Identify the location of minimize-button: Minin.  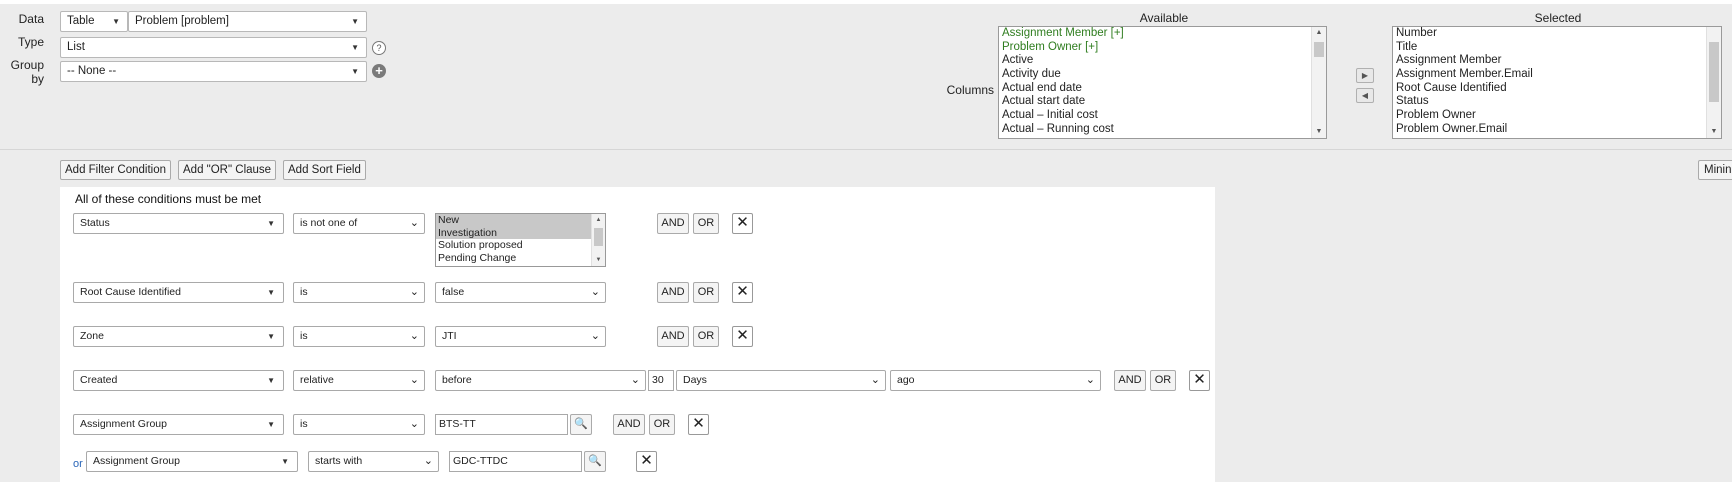
(1715, 170).